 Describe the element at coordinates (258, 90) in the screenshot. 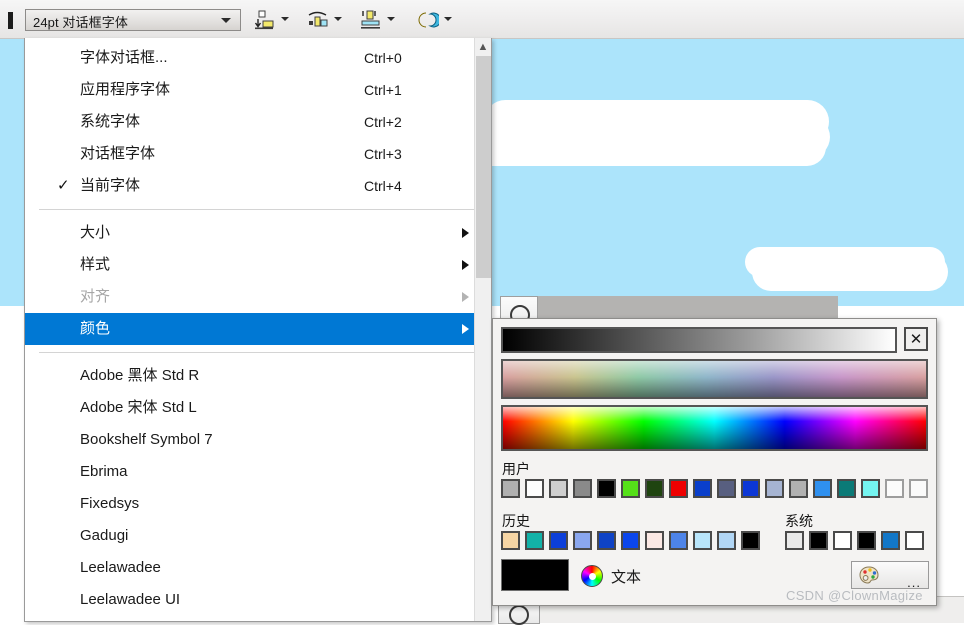

I see `menu-item-app-font: 应用程序字体 Ctrl+1` at that location.